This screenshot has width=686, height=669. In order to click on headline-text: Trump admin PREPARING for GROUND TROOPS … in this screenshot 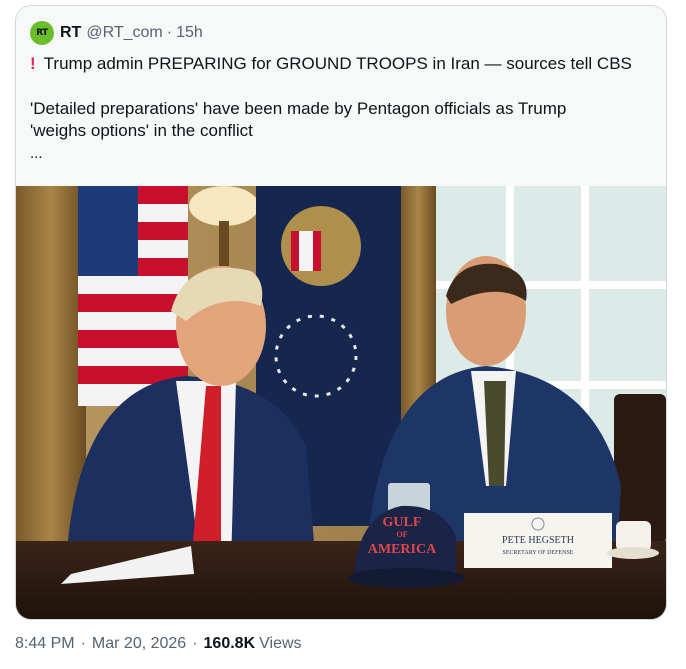, I will do `click(337, 63)`.